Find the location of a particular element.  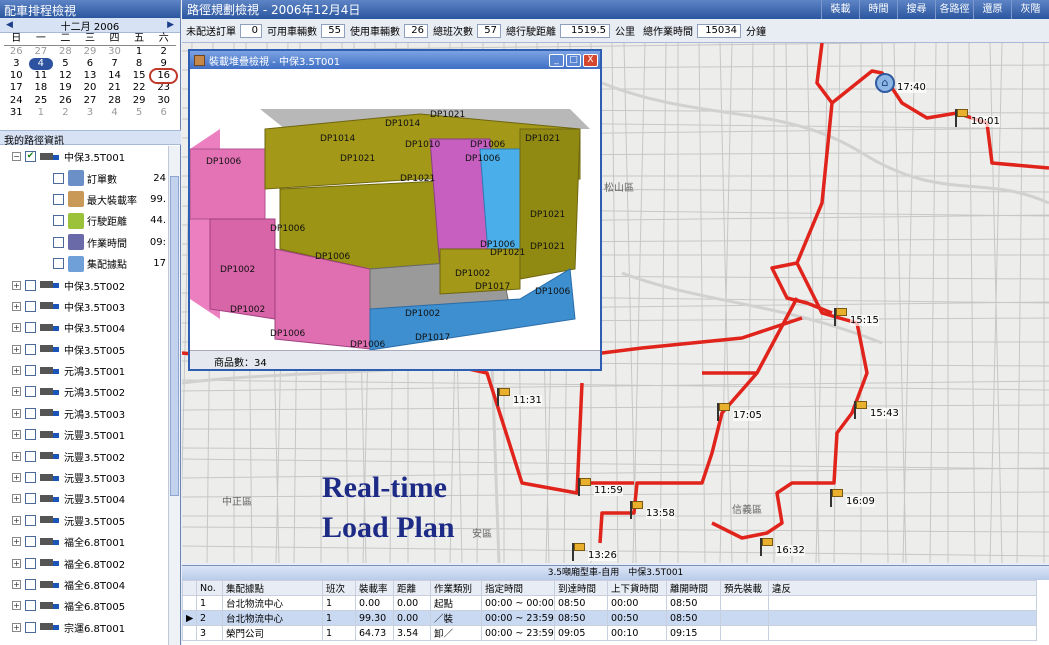

route-stop-marker: 17:05 is located at coordinates (739, 412).